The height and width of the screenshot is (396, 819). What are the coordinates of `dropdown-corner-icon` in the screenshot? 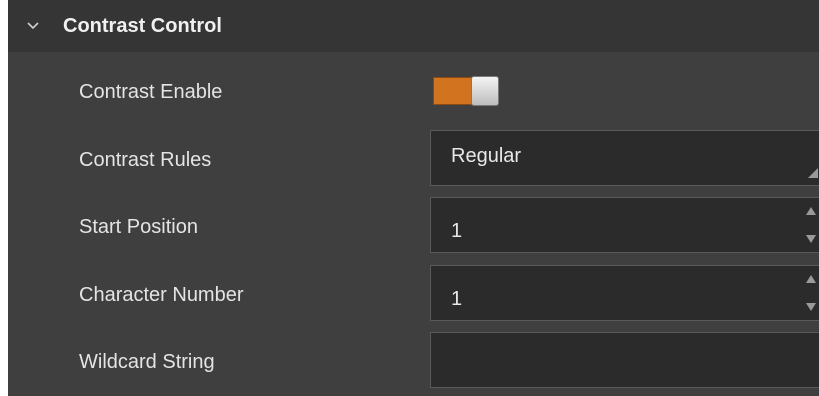 It's located at (813, 173).